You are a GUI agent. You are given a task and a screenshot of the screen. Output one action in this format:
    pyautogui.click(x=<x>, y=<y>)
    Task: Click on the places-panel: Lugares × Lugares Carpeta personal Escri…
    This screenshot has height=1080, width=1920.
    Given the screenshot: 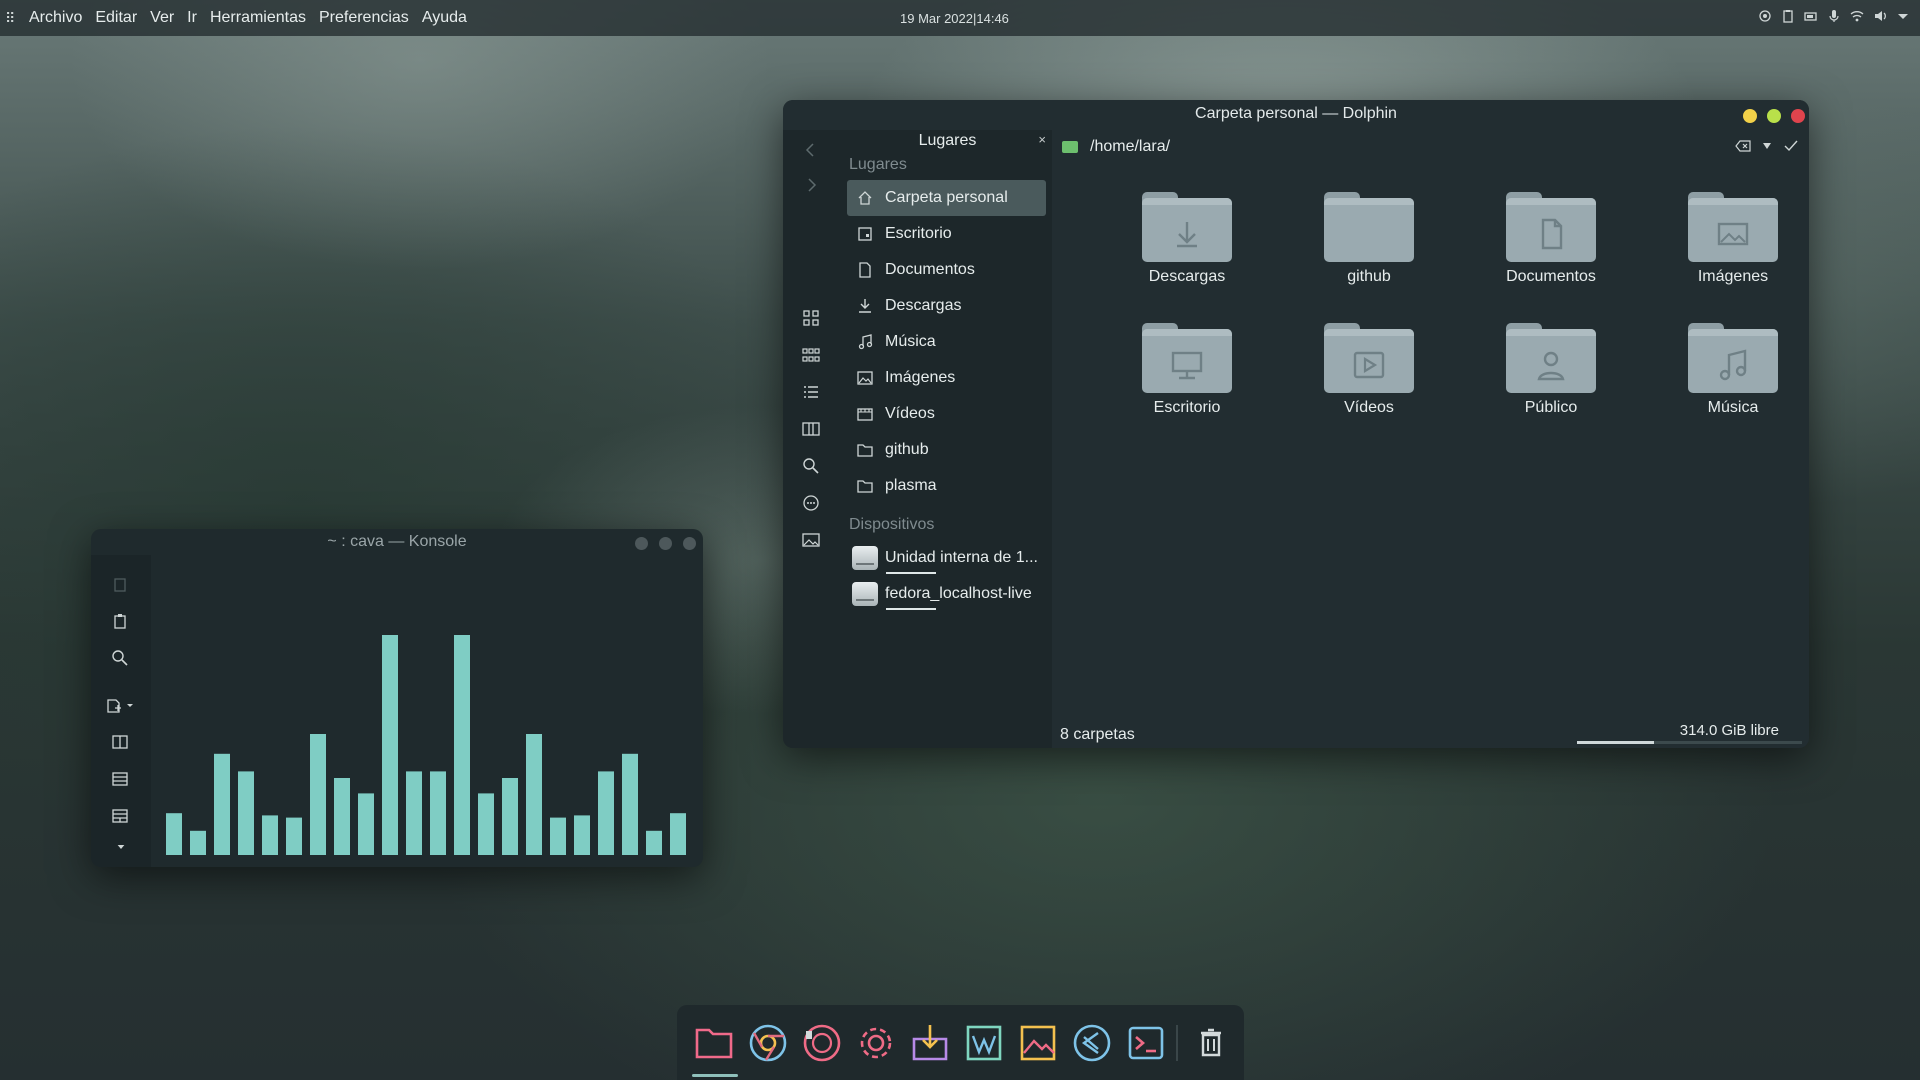 What is the action you would take?
    pyautogui.click(x=947, y=439)
    